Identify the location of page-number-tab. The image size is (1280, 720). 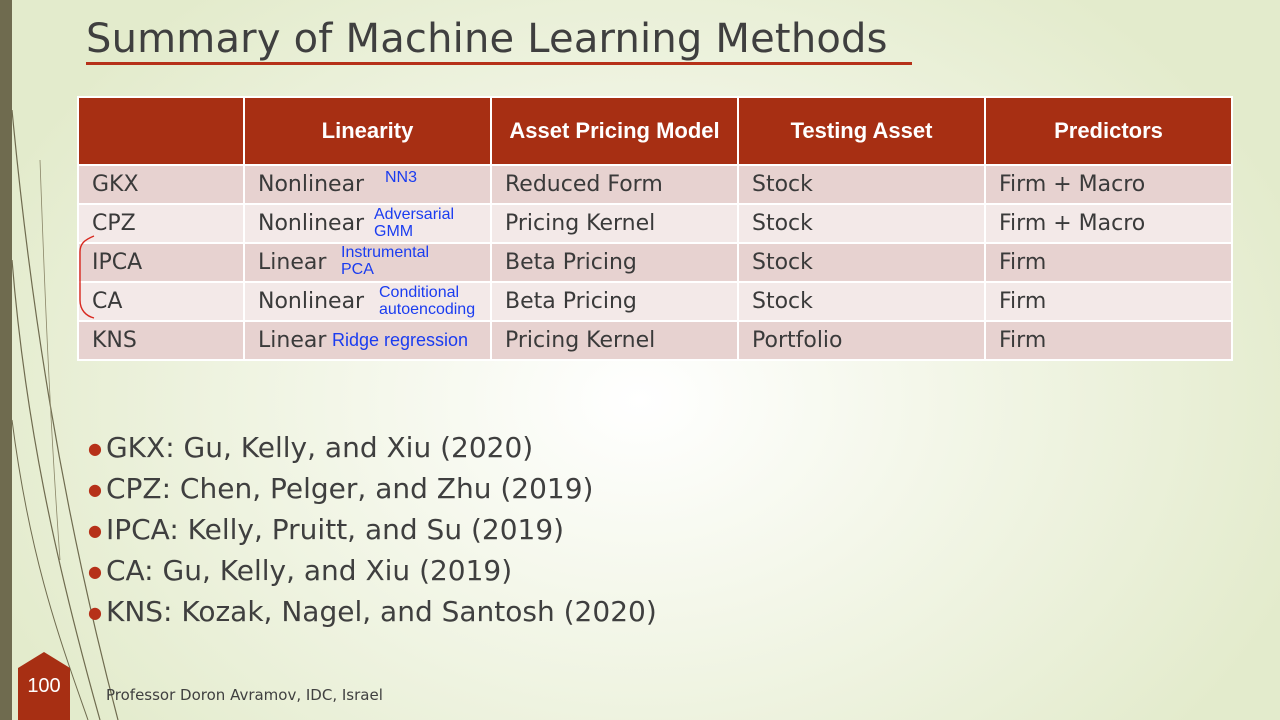
(44, 686).